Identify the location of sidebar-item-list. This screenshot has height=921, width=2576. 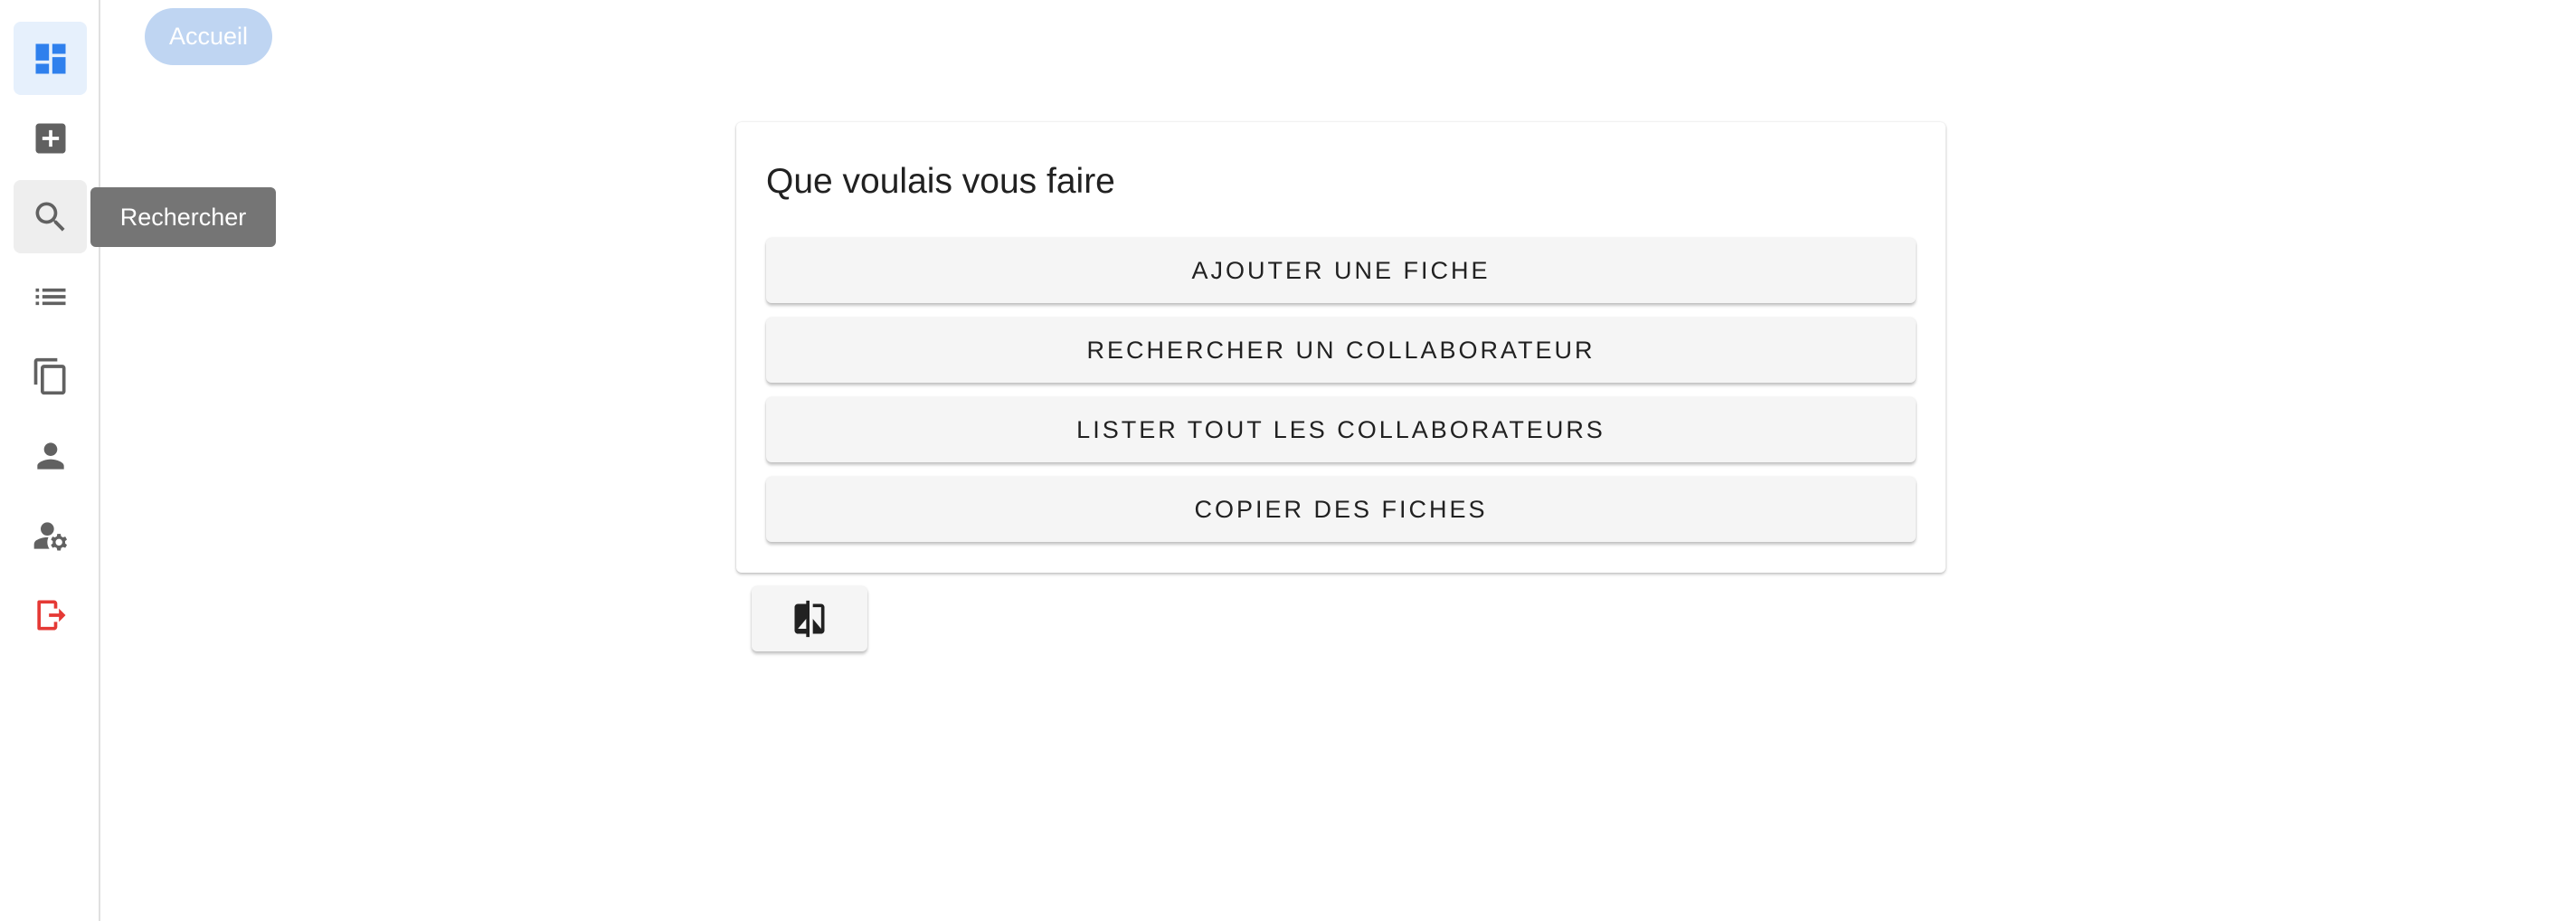
(50, 297).